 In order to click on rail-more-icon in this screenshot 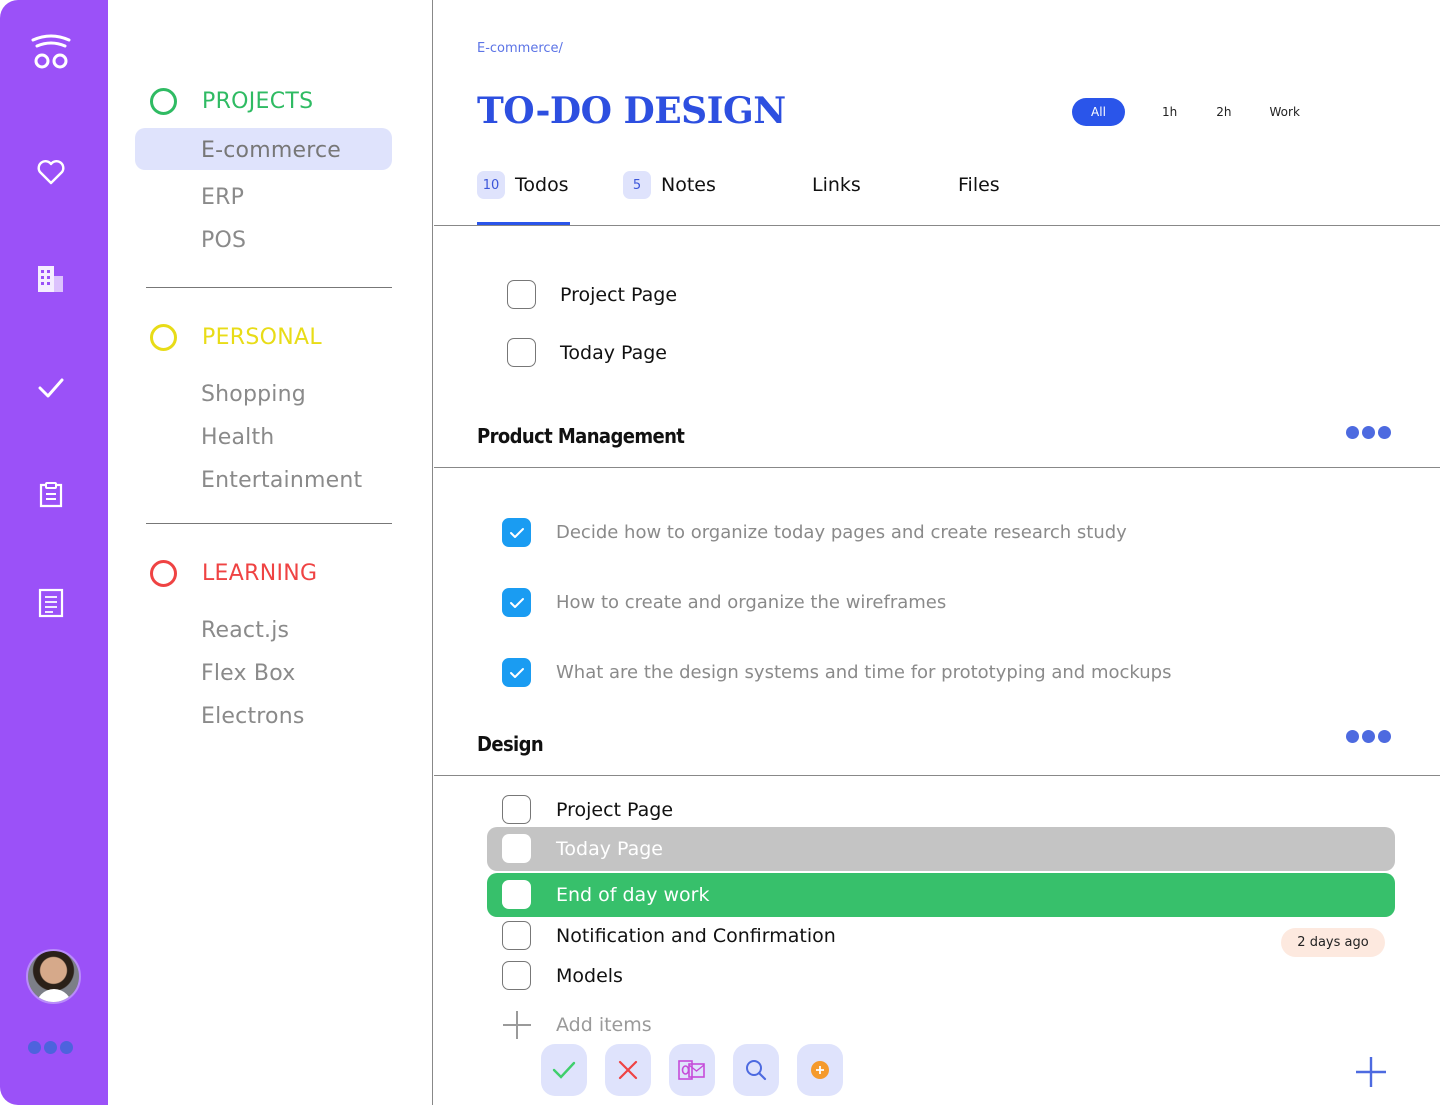, I will do `click(50, 1047)`.